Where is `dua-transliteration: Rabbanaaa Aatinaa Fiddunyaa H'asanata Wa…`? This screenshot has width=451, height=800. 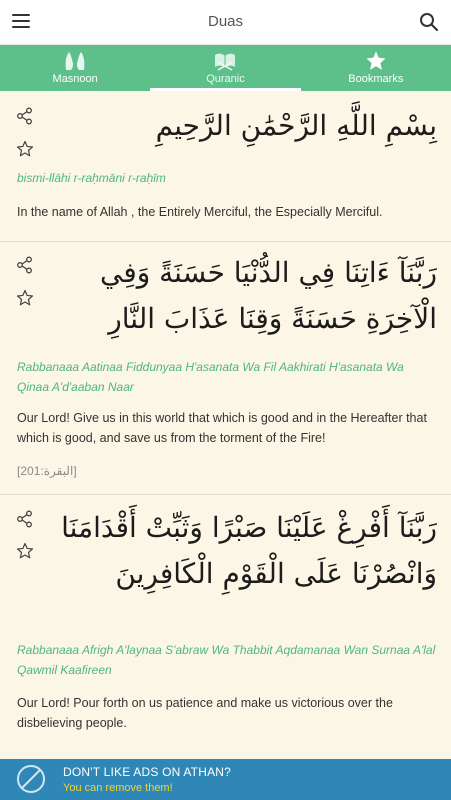
dua-transliteration: Rabbanaaa Aatinaa Fiddunyaa H'asanata Wa… is located at coordinates (210, 377).